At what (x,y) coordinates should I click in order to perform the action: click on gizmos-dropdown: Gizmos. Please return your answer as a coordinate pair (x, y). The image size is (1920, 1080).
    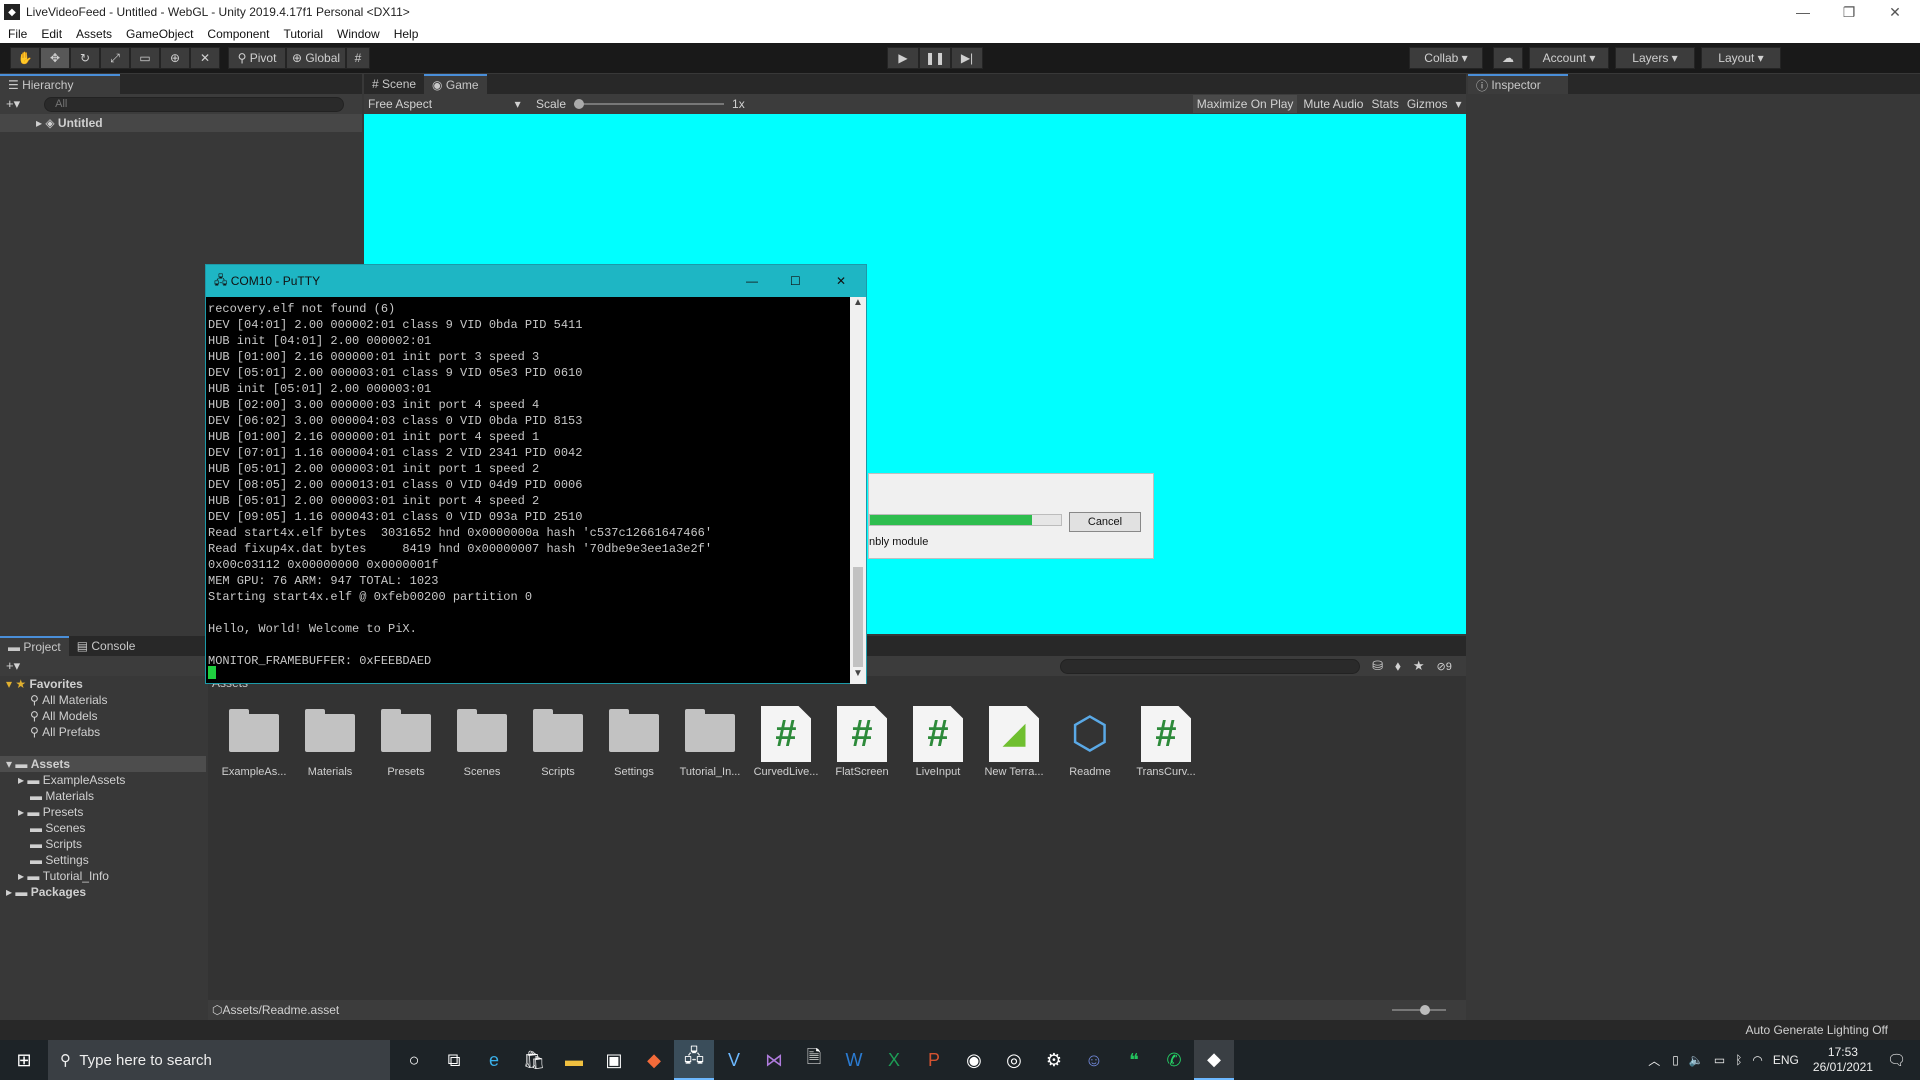
    Looking at the image, I should click on (1427, 104).